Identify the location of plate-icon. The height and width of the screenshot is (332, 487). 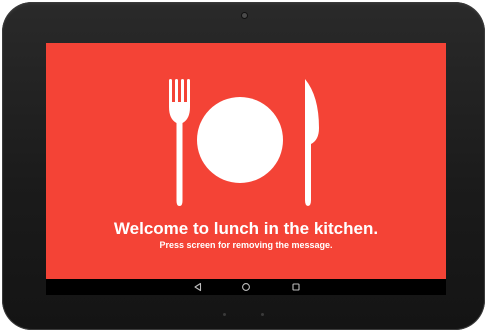
(240, 140).